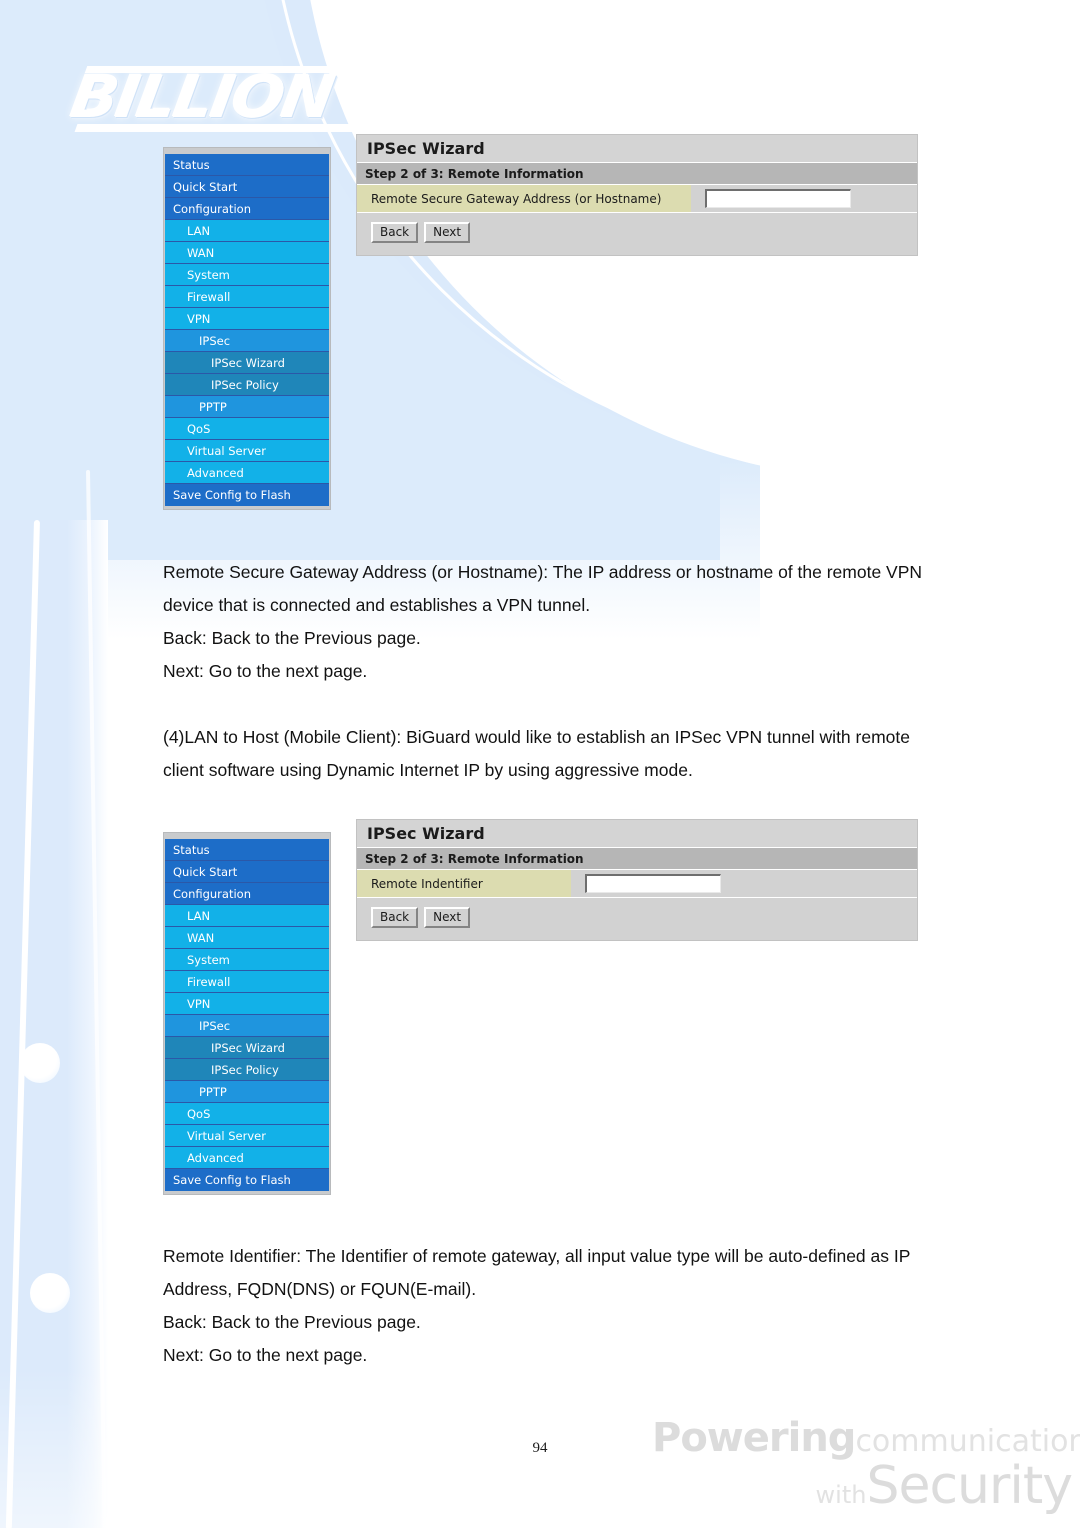 This screenshot has width=1080, height=1528. What do you see at coordinates (22, 1023) in the screenshot?
I see `background-left-line` at bounding box center [22, 1023].